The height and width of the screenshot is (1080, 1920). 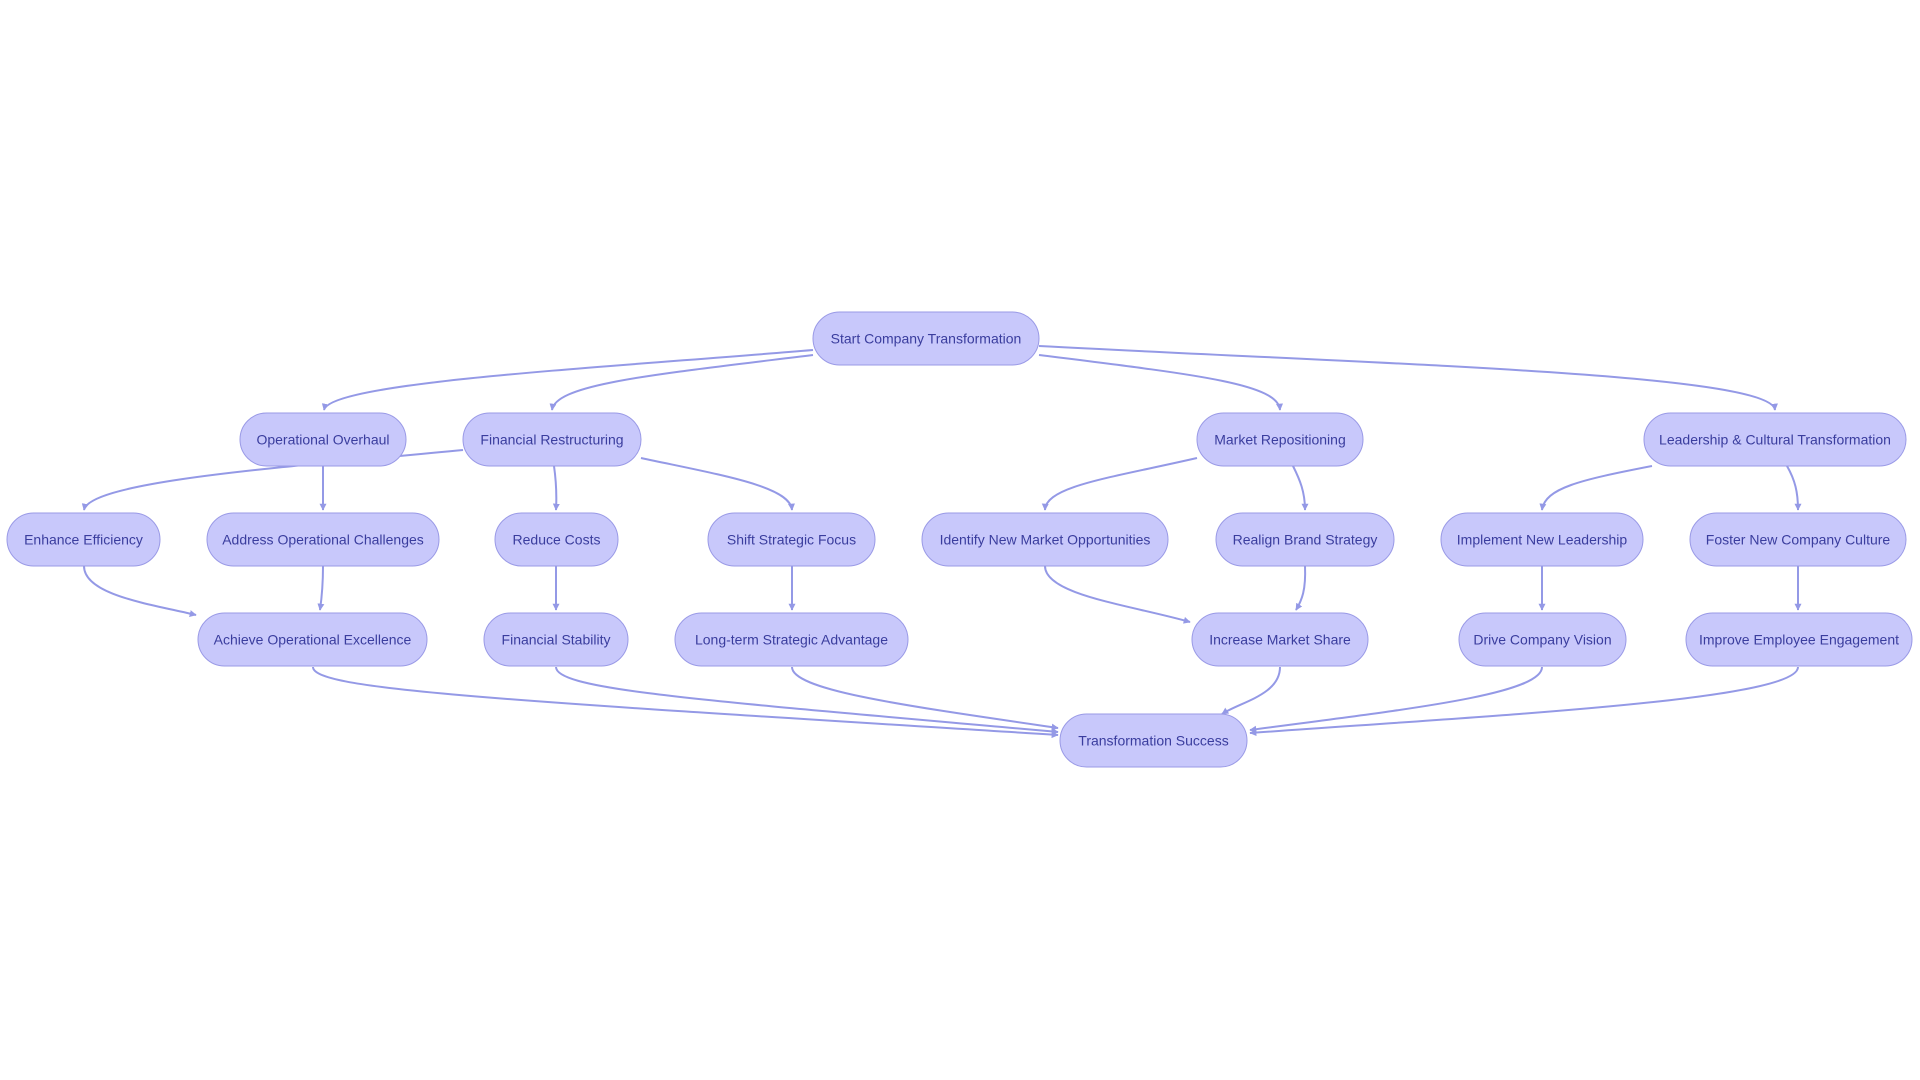 I want to click on node-label: Foster New Company Culture, so click(x=1798, y=540).